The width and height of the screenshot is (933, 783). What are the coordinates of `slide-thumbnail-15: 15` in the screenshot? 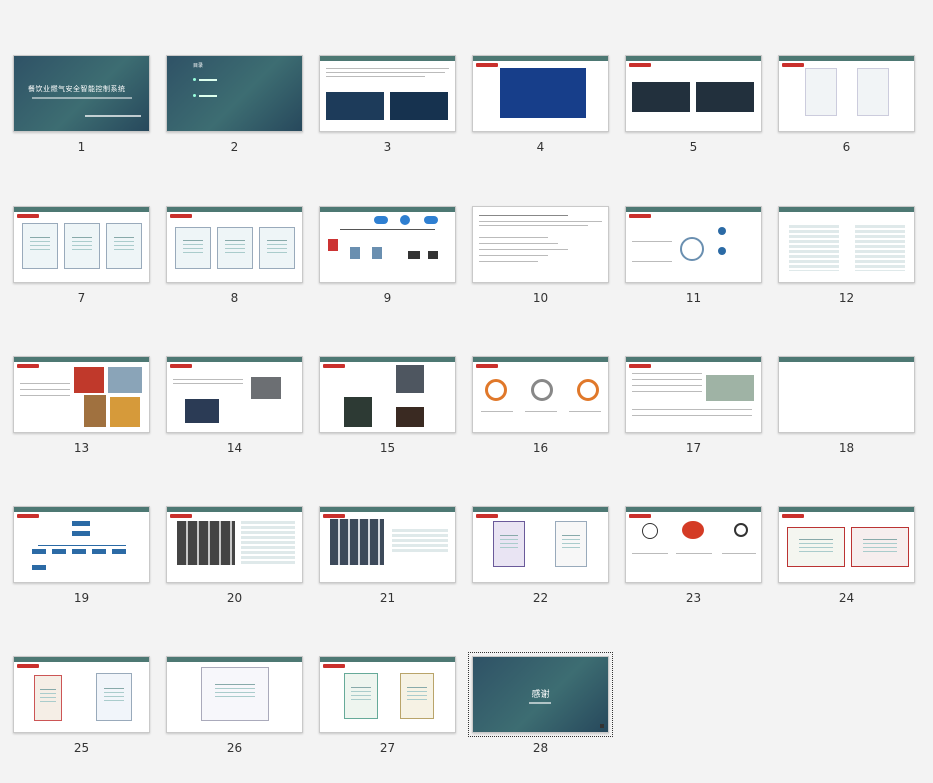 It's located at (387, 405).